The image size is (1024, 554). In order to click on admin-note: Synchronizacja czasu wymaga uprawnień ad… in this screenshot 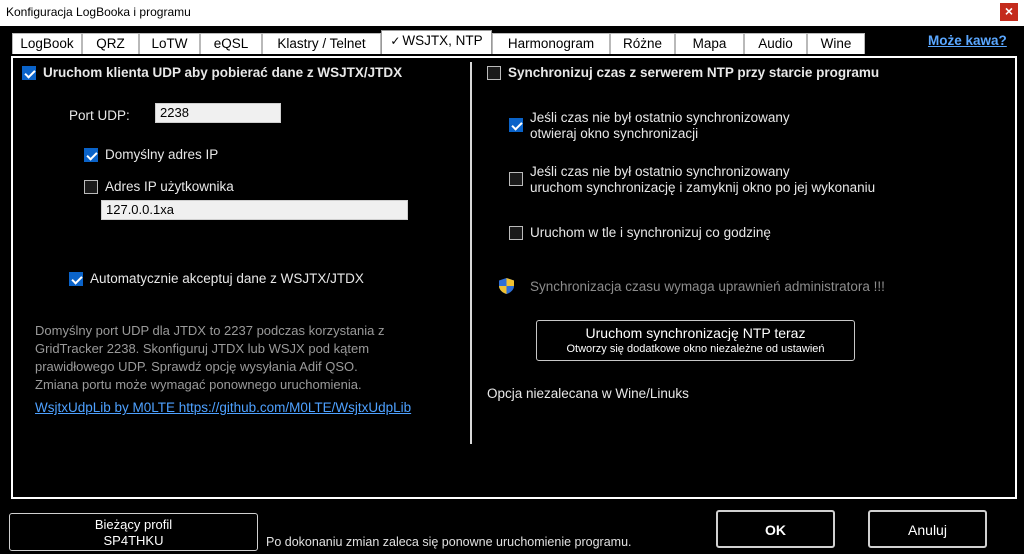, I will do `click(707, 286)`.